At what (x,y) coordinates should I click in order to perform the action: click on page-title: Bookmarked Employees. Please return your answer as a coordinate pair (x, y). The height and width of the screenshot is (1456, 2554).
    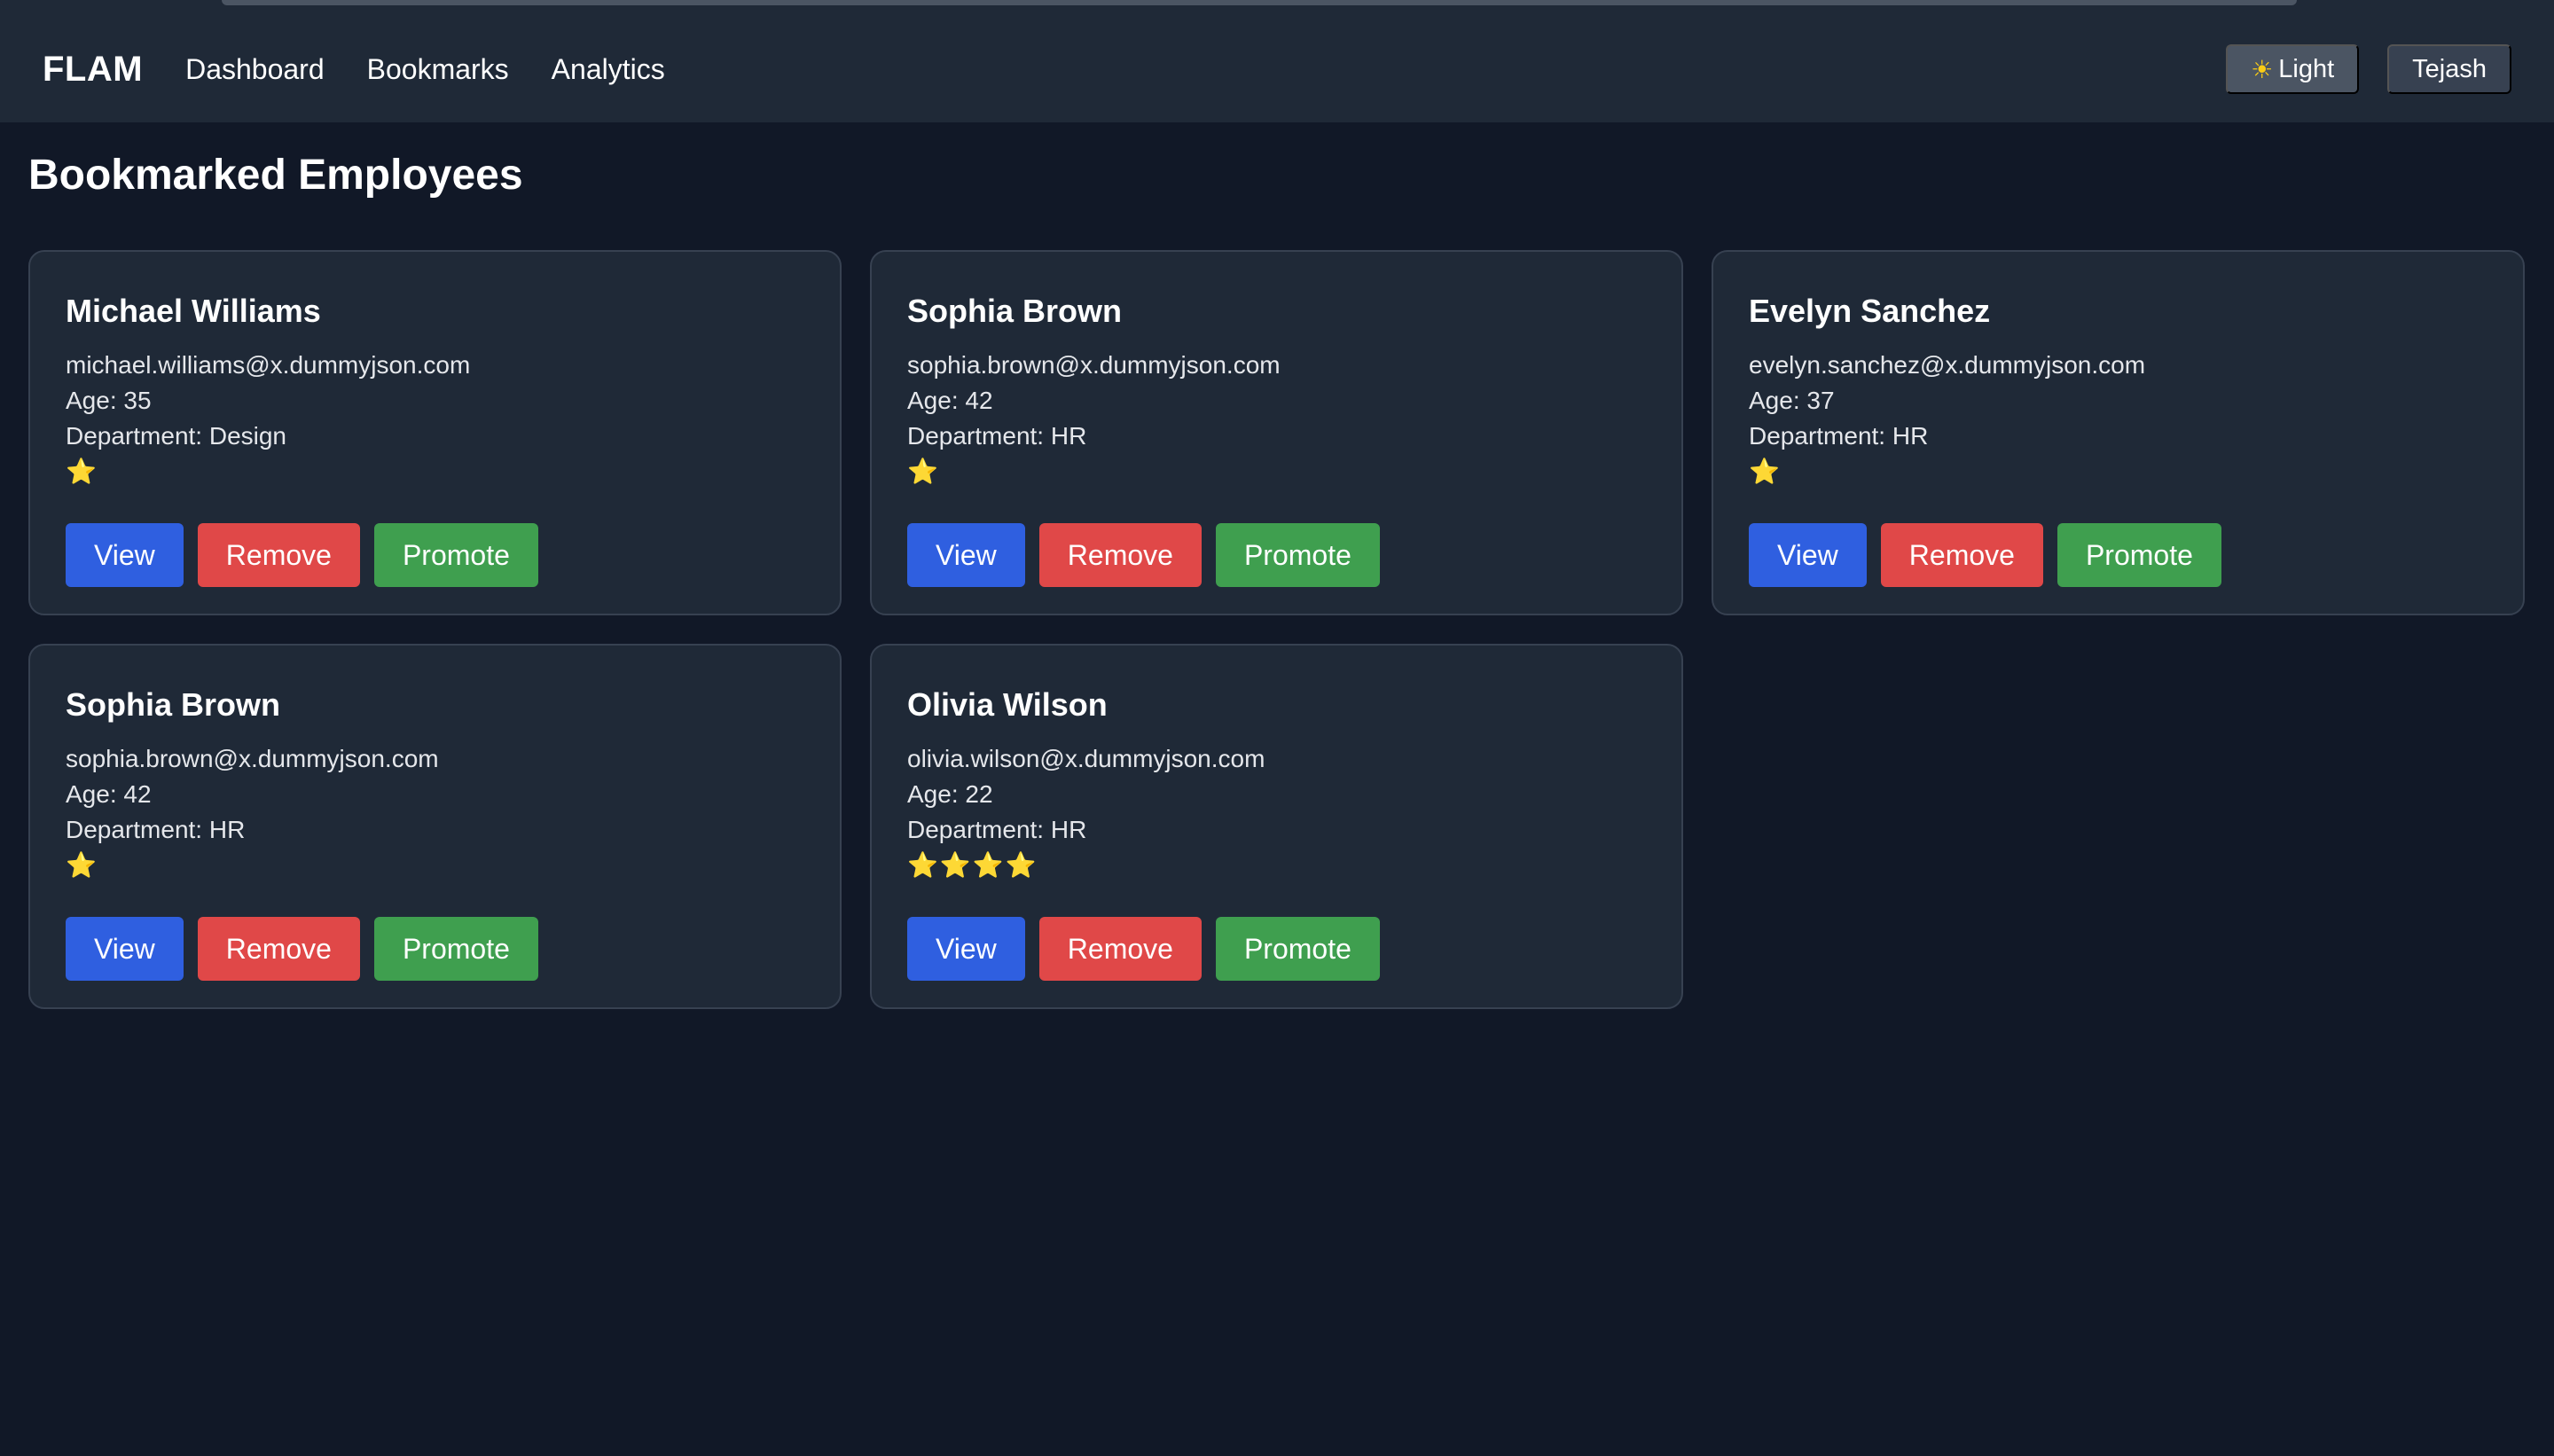
    Looking at the image, I should click on (275, 175).